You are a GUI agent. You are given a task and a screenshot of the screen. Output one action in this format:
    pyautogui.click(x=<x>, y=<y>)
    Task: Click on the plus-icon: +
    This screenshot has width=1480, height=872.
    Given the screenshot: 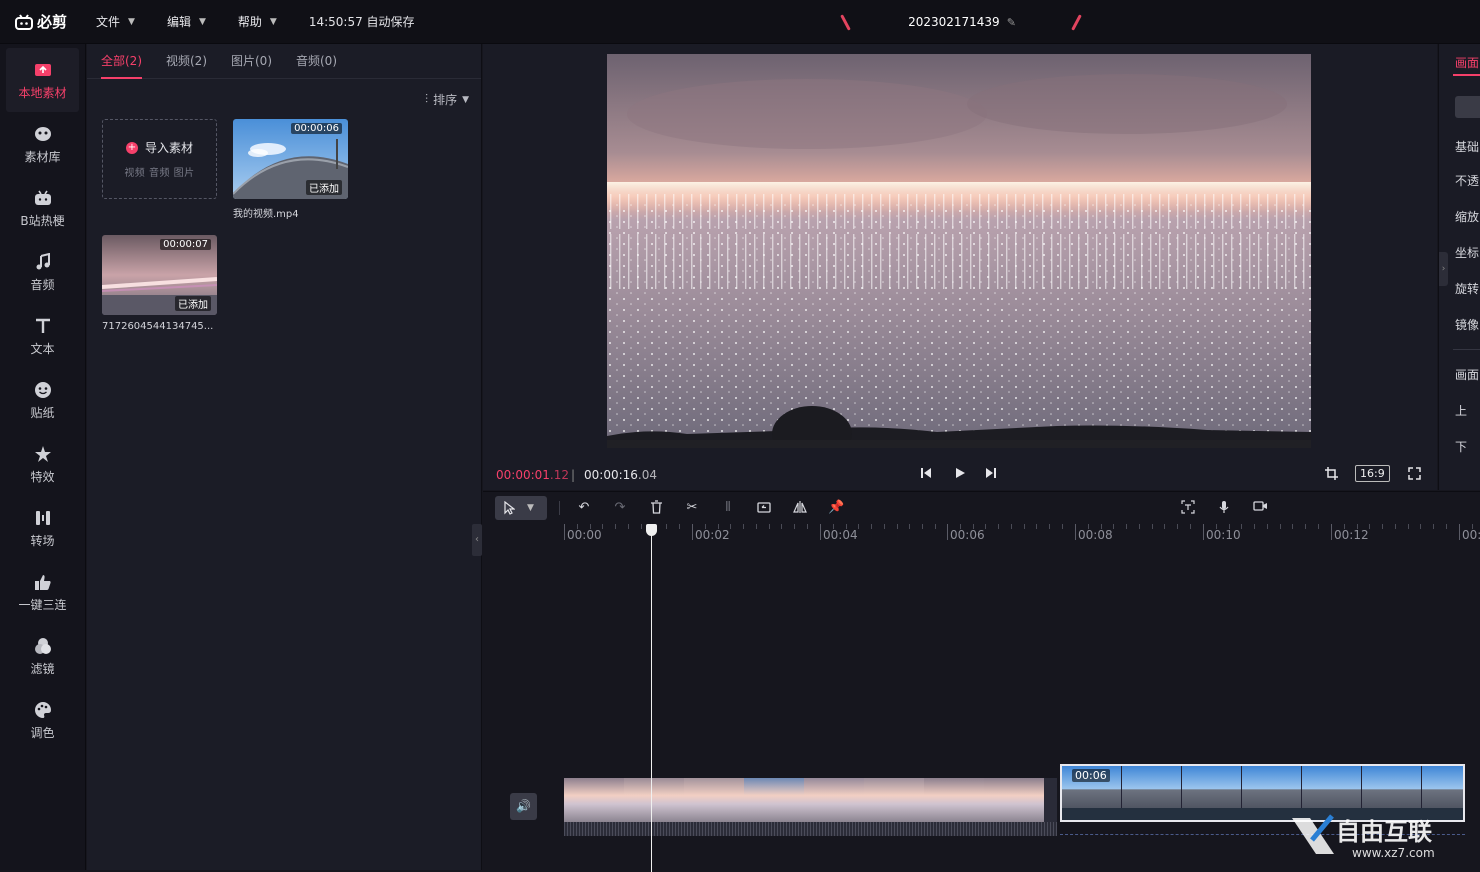 What is the action you would take?
    pyautogui.click(x=131, y=147)
    